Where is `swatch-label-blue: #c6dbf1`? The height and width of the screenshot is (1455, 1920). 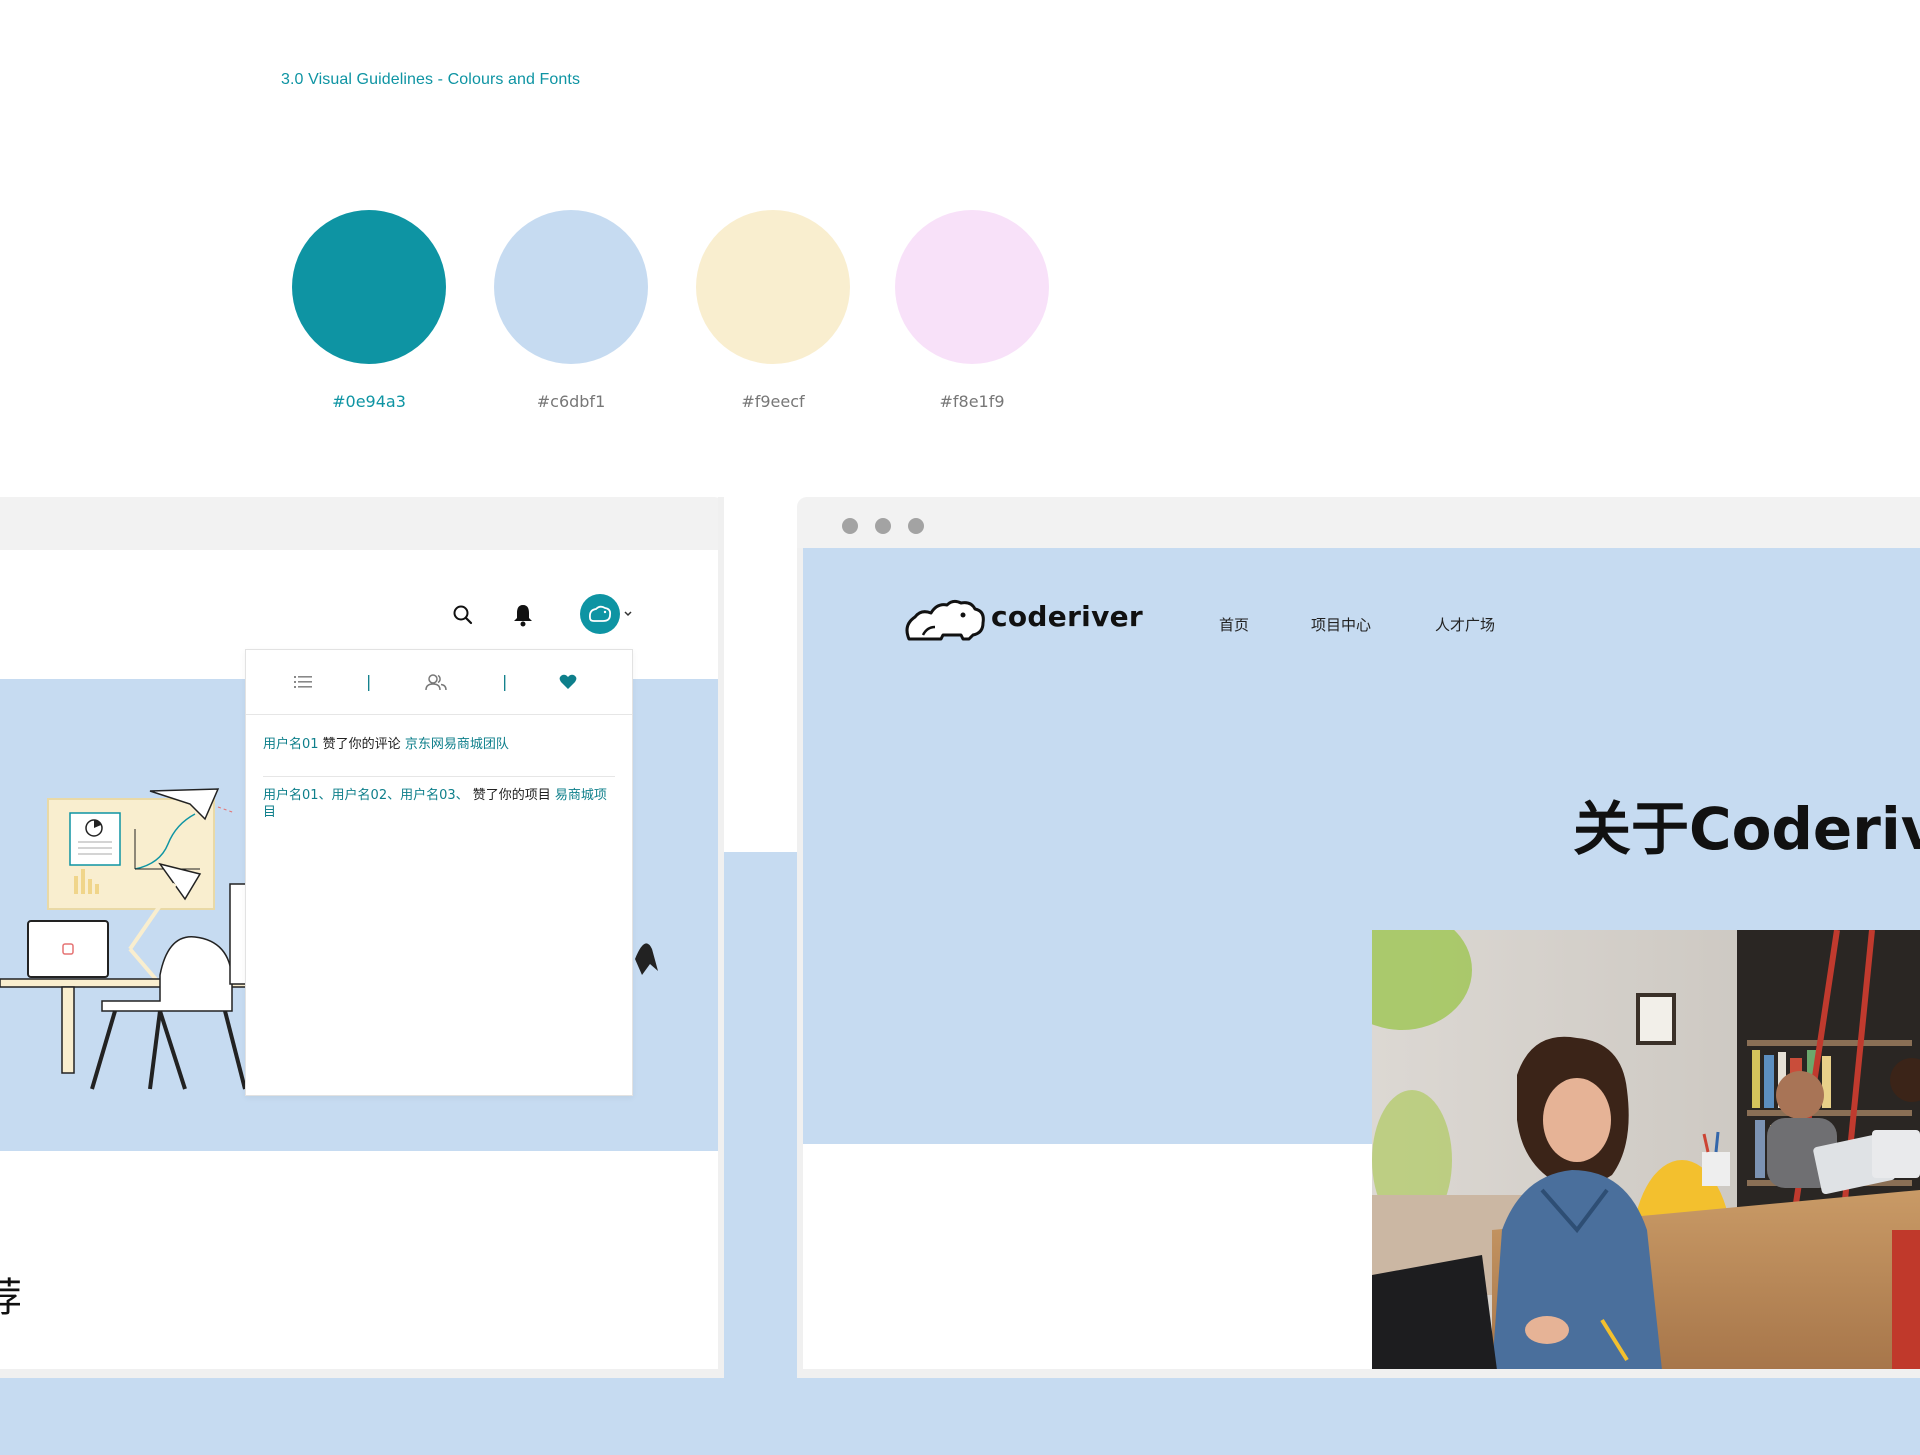 swatch-label-blue: #c6dbf1 is located at coordinates (571, 401).